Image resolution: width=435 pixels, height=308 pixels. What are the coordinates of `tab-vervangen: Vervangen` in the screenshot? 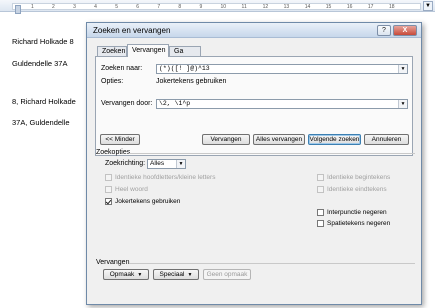 It's located at (148, 50).